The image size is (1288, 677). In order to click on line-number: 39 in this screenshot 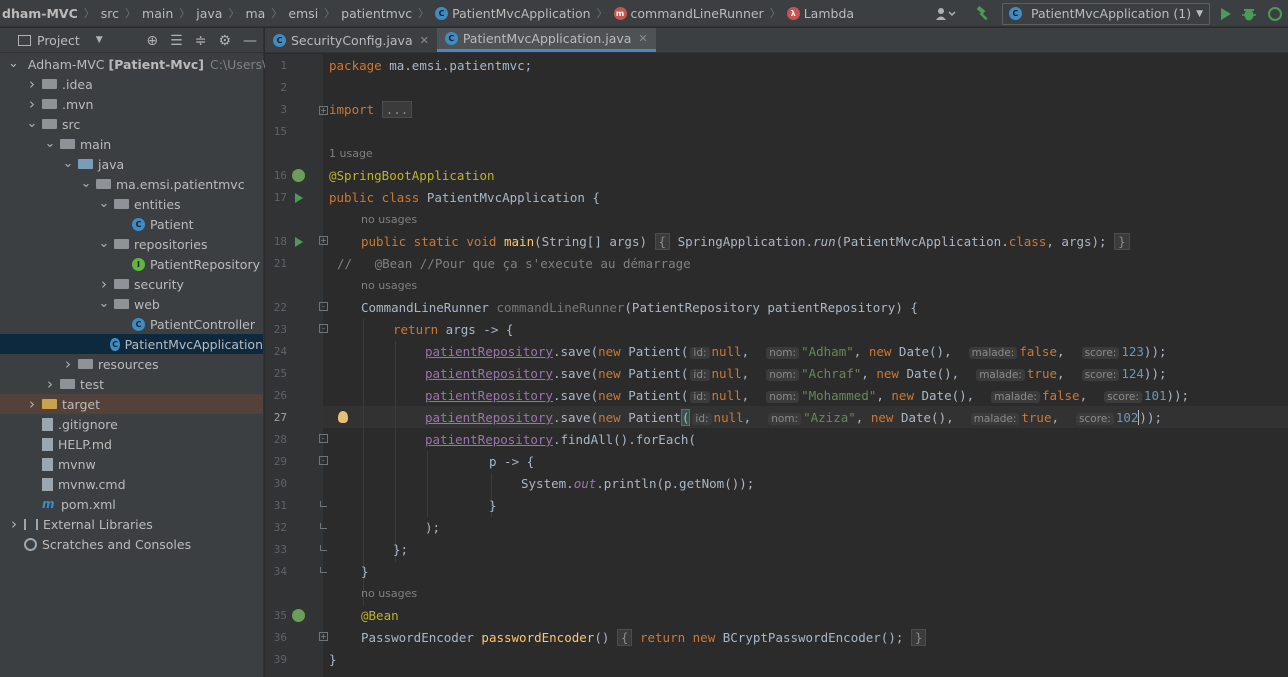, I will do `click(276, 660)`.